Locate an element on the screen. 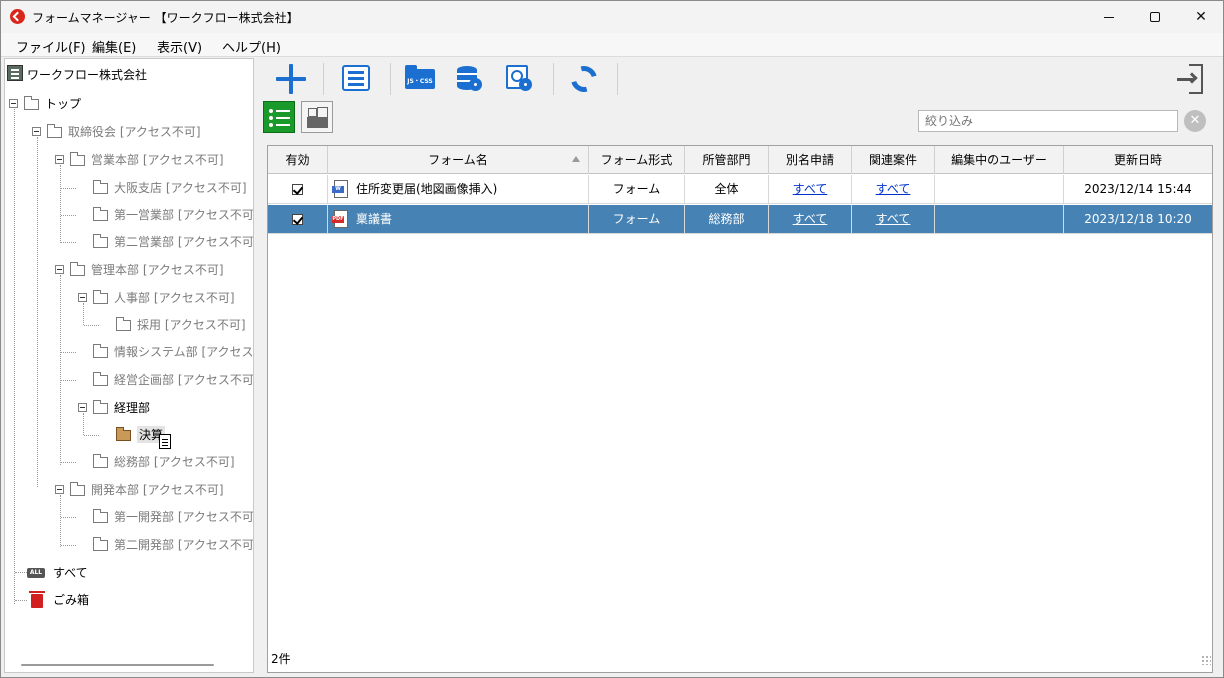  column-header-alias: 別名申請 is located at coordinates (810, 160).